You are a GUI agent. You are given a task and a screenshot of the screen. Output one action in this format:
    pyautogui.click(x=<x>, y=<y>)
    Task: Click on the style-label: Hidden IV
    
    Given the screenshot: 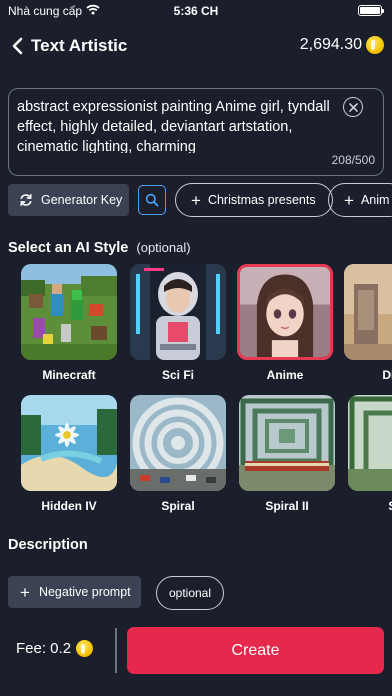 What is the action you would take?
    pyautogui.click(x=69, y=506)
    